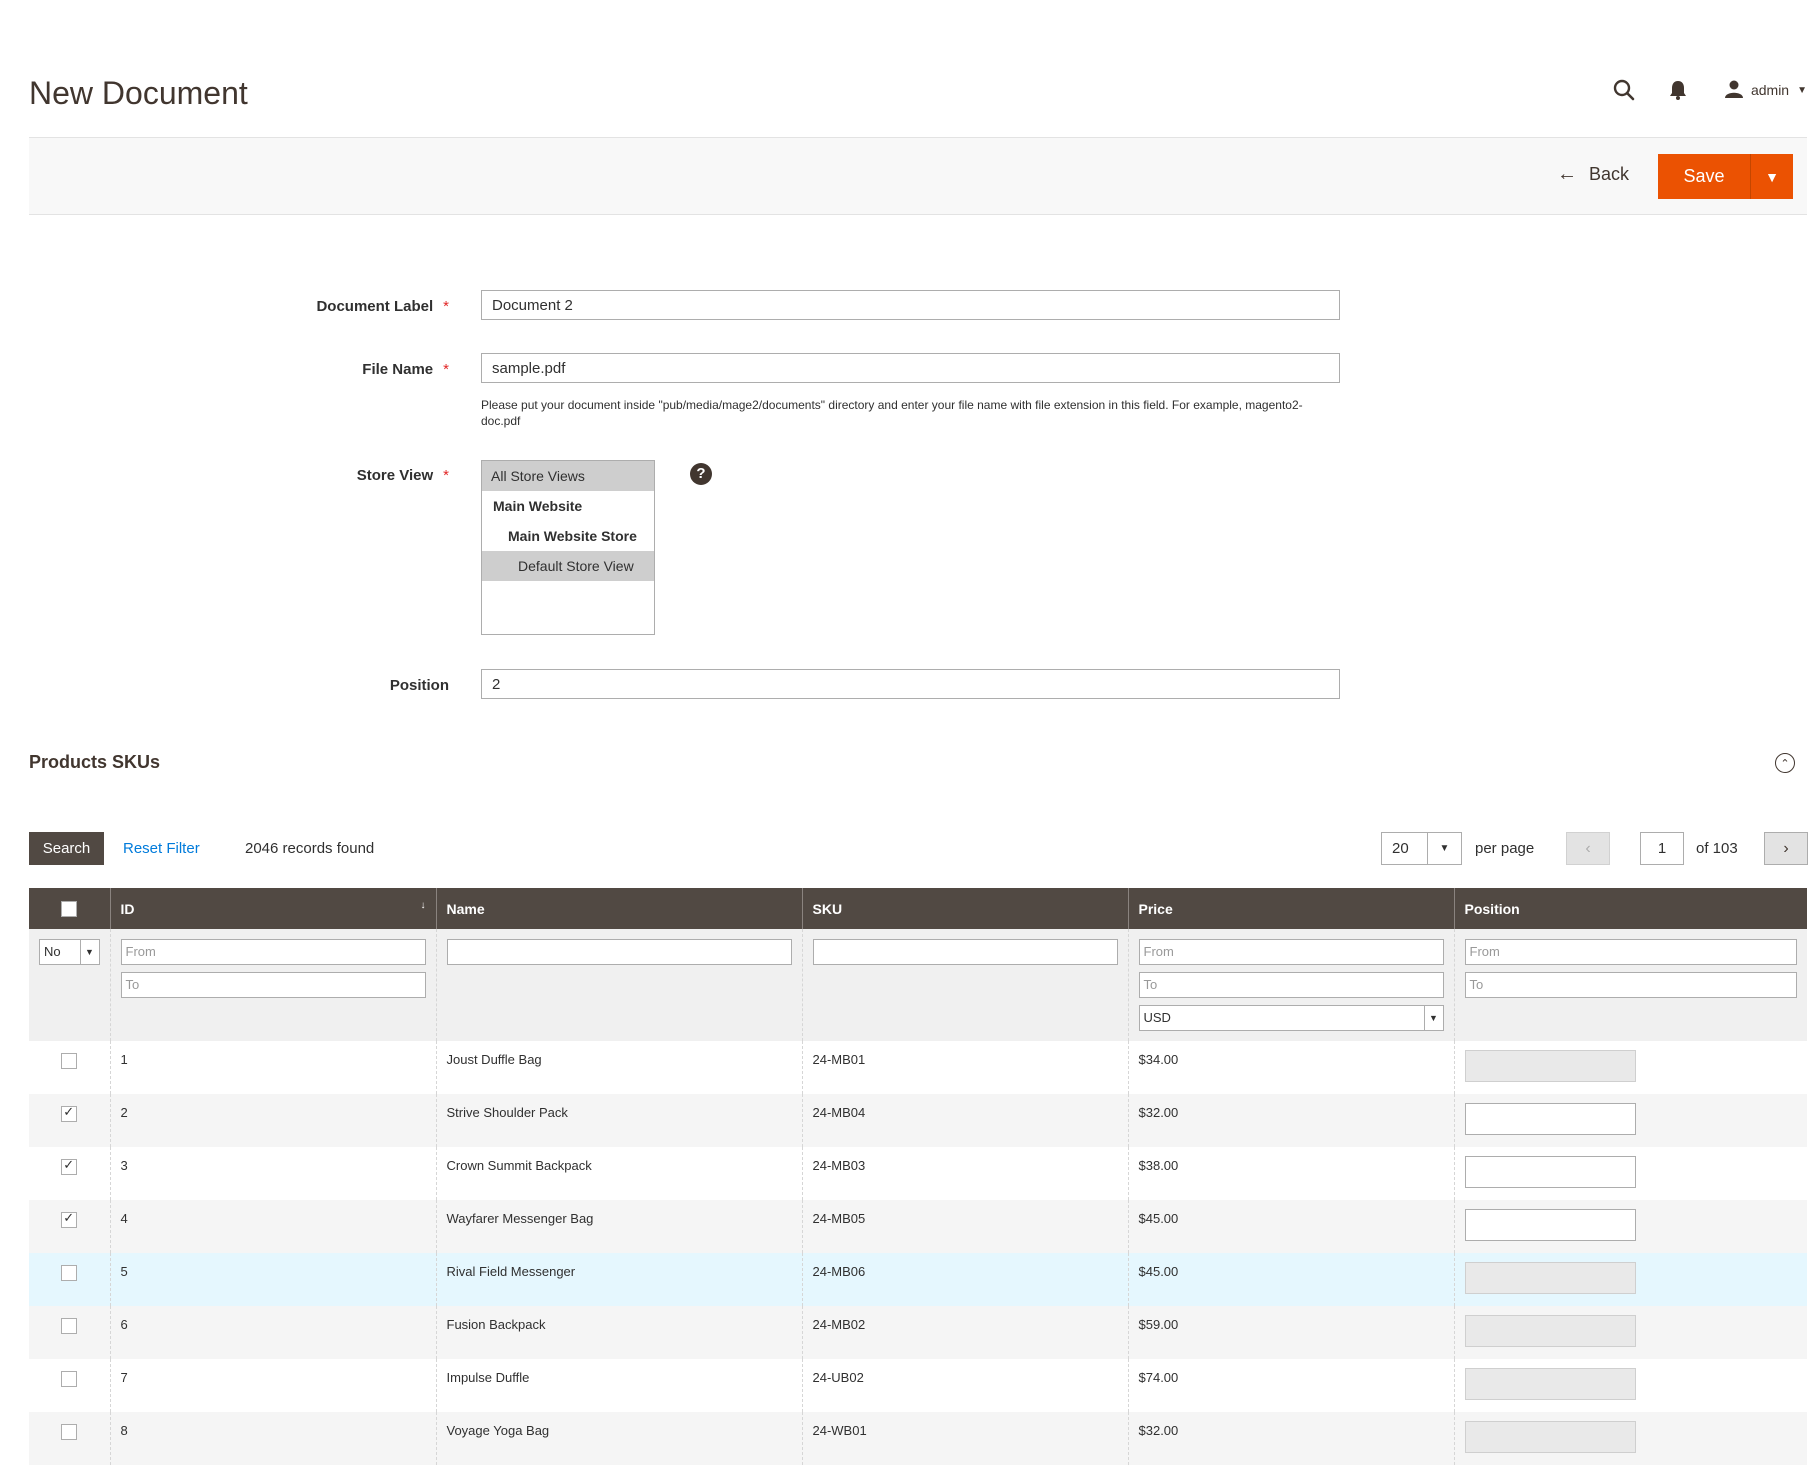  What do you see at coordinates (1678, 90) in the screenshot?
I see `bell-icon` at bounding box center [1678, 90].